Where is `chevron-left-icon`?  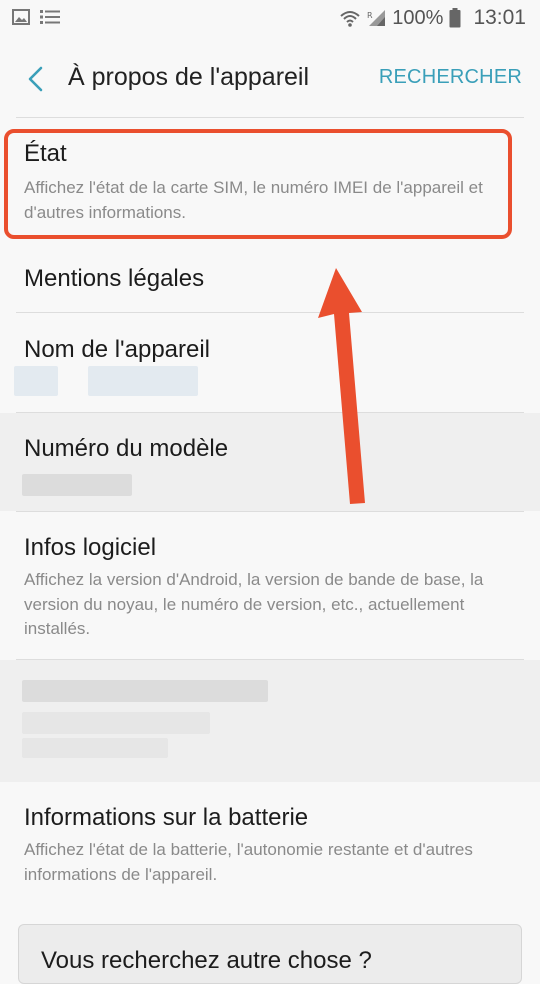
chevron-left-icon is located at coordinates (37, 79).